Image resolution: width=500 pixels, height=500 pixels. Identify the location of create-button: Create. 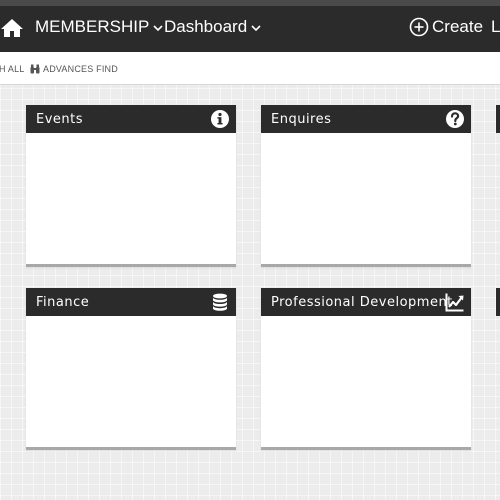
(446, 27).